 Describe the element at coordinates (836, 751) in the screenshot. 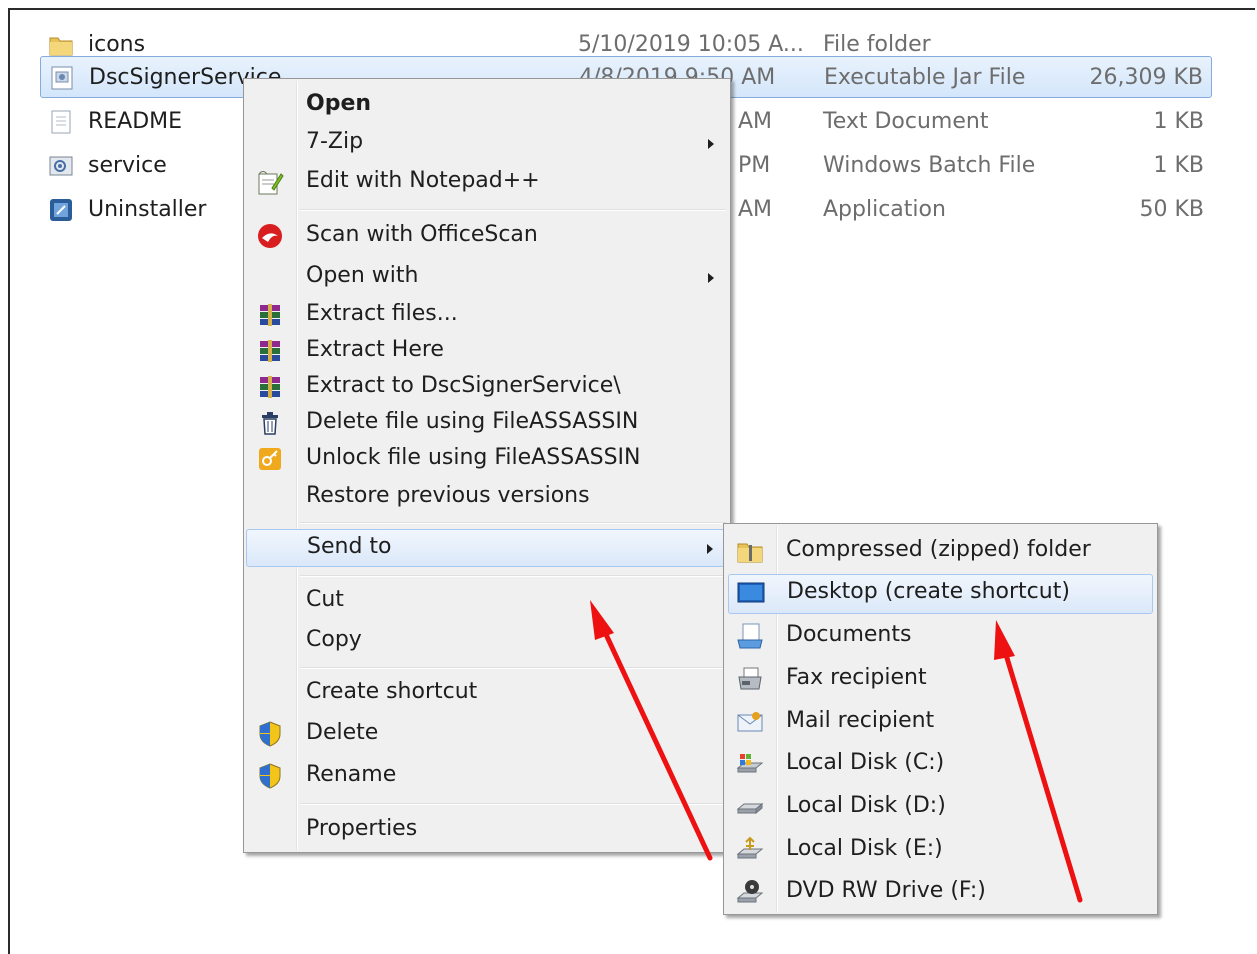

I see `annotation-arrows` at that location.